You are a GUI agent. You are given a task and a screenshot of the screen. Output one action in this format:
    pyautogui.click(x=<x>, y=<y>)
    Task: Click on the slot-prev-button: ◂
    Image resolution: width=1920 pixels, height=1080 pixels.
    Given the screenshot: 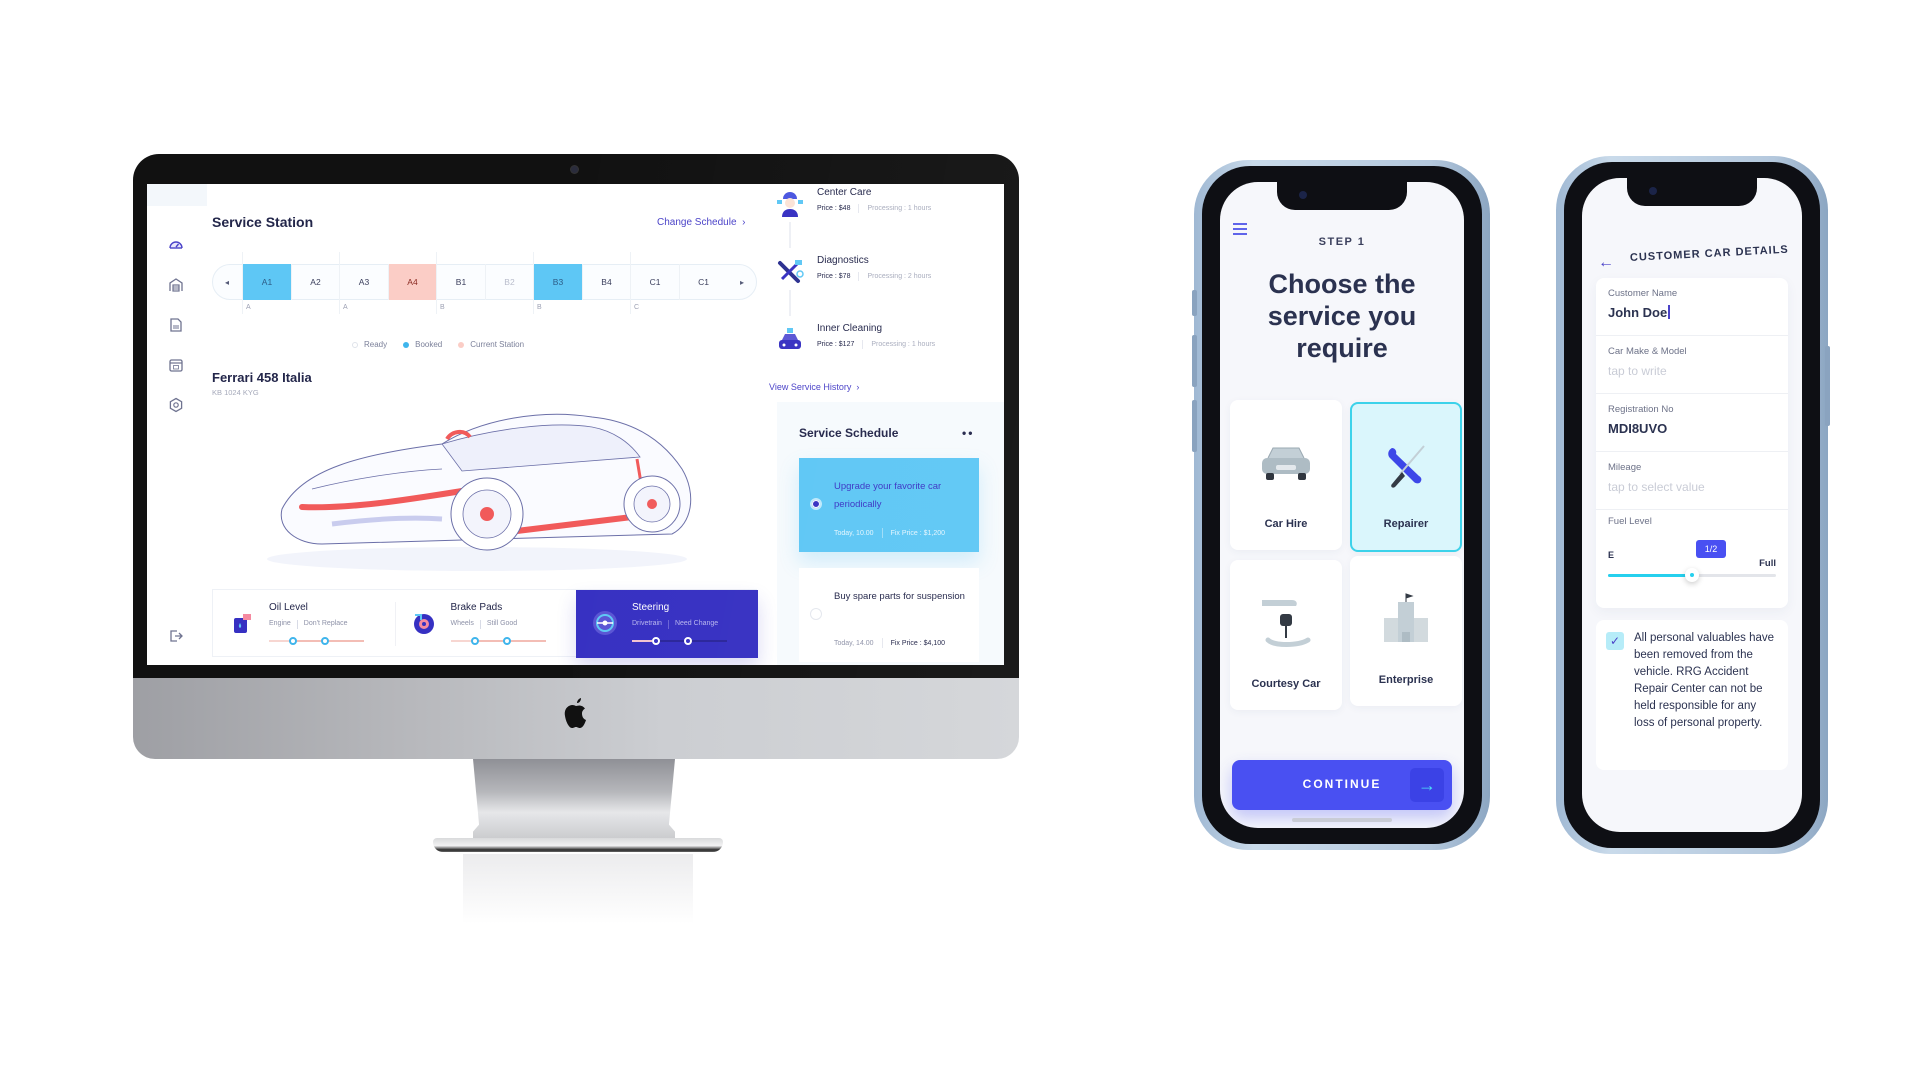 What is the action you would take?
    pyautogui.click(x=227, y=282)
    